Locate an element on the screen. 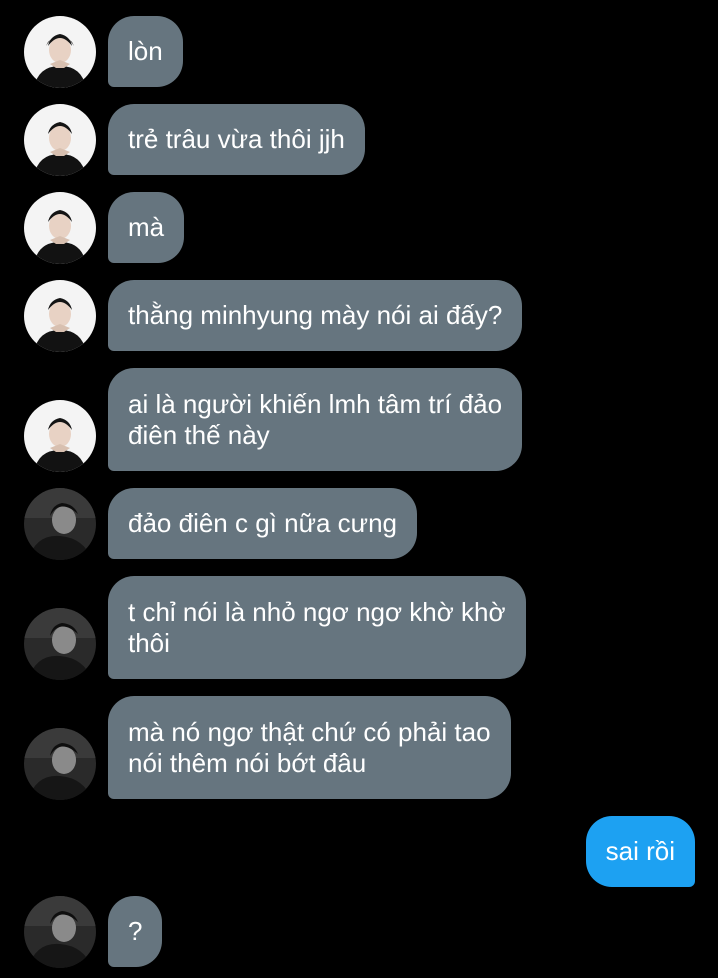 The height and width of the screenshot is (978, 718). message-bubble: thằng minhyung mày nói ai đấy? is located at coordinates (315, 315).